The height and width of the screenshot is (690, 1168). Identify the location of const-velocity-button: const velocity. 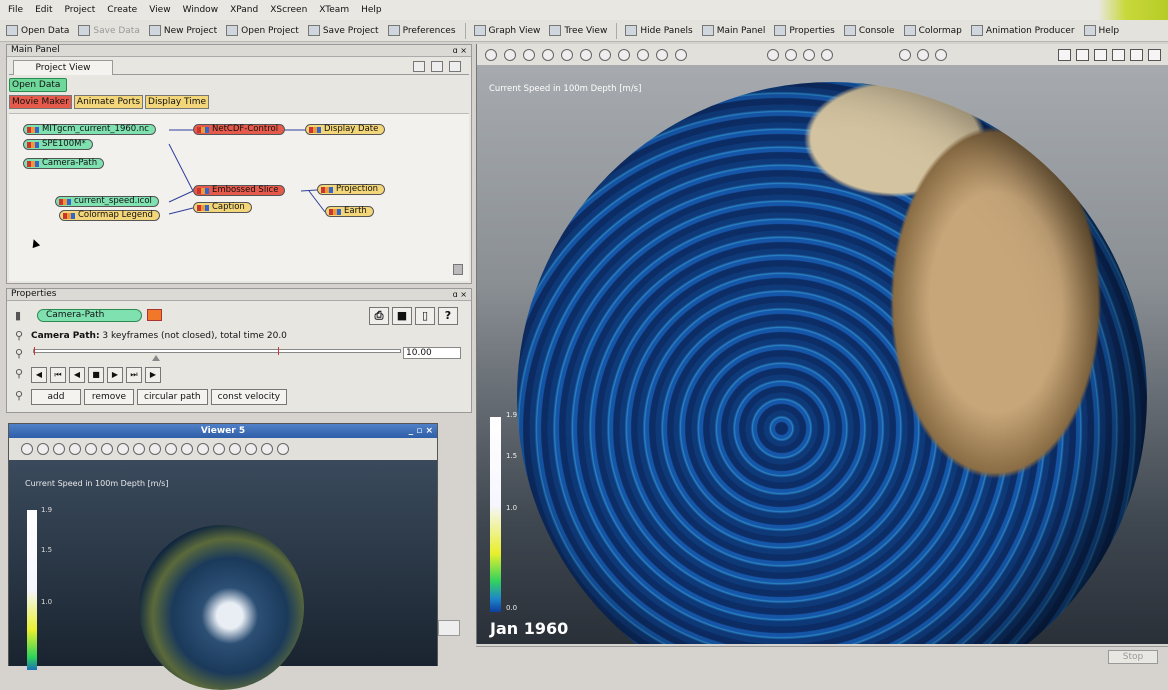
(249, 397).